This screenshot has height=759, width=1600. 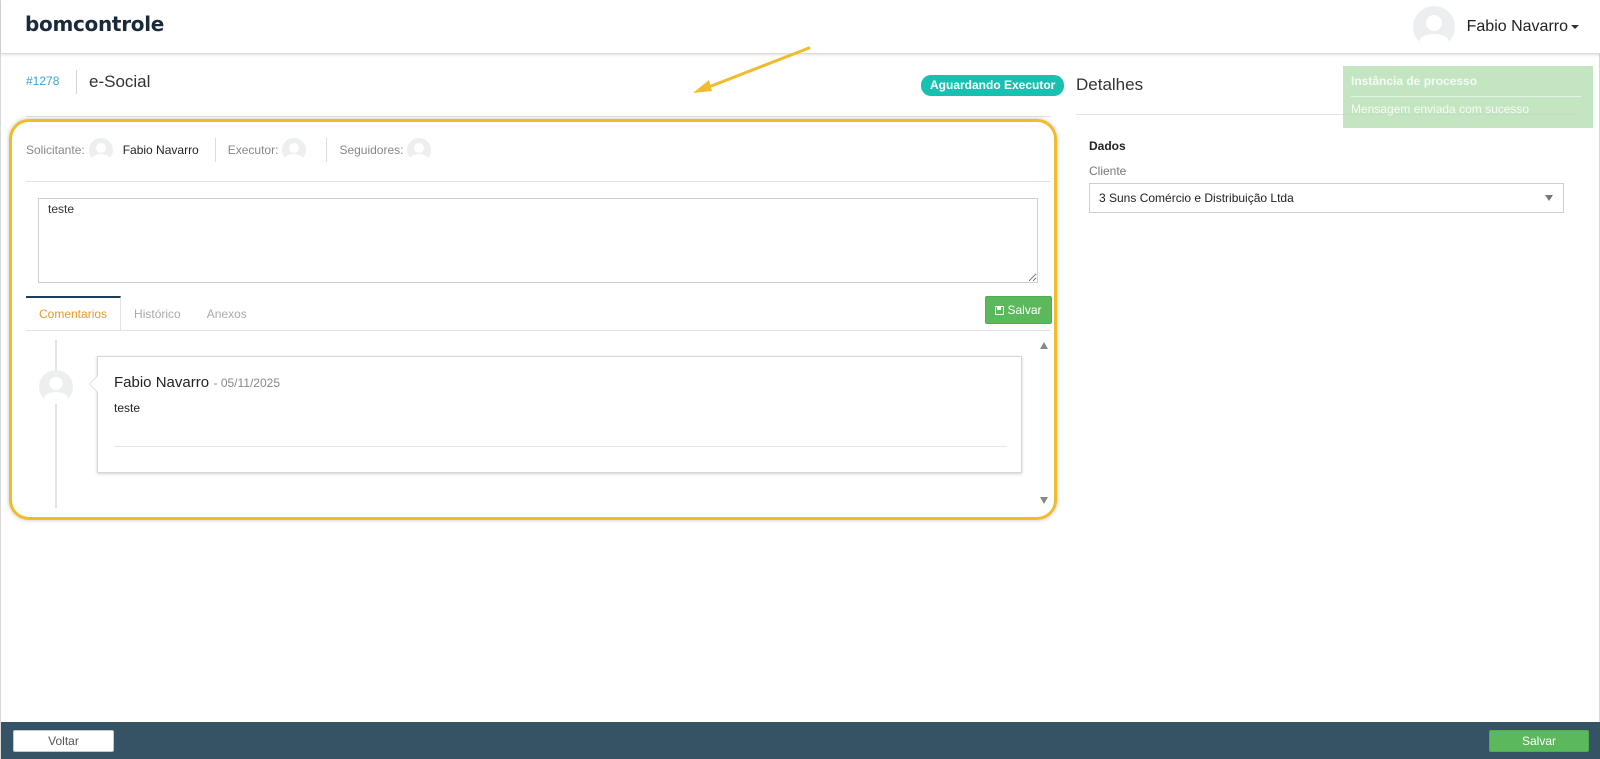 I want to click on scroll-up-arrow-icon, so click(x=1044, y=345).